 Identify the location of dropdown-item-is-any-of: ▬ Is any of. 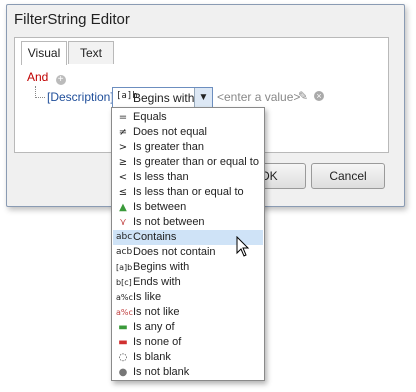
(188, 327).